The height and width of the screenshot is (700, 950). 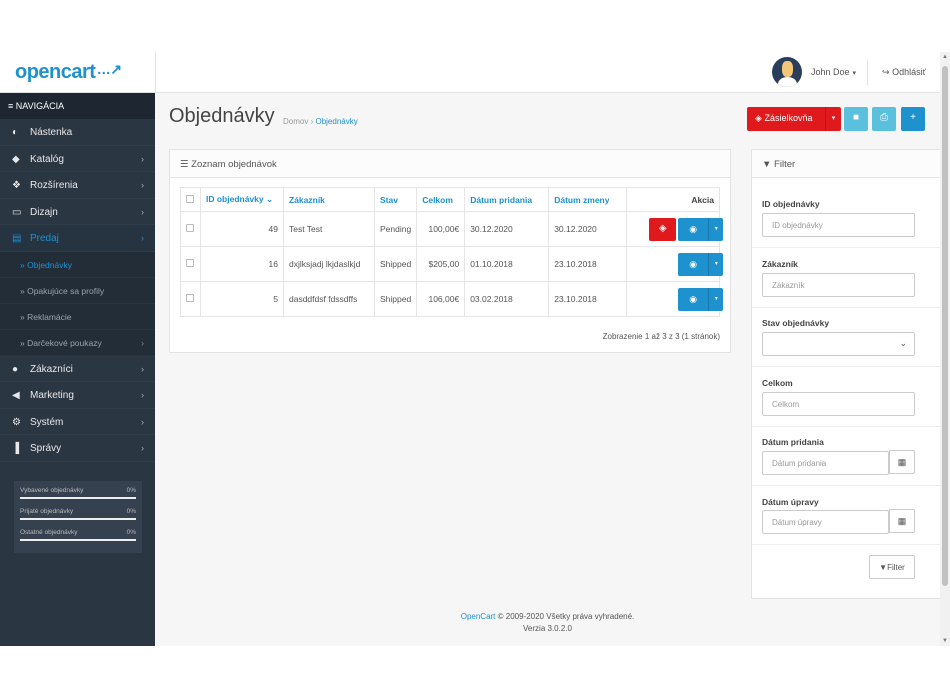 I want to click on page-title: Objednávky, so click(x=222, y=116).